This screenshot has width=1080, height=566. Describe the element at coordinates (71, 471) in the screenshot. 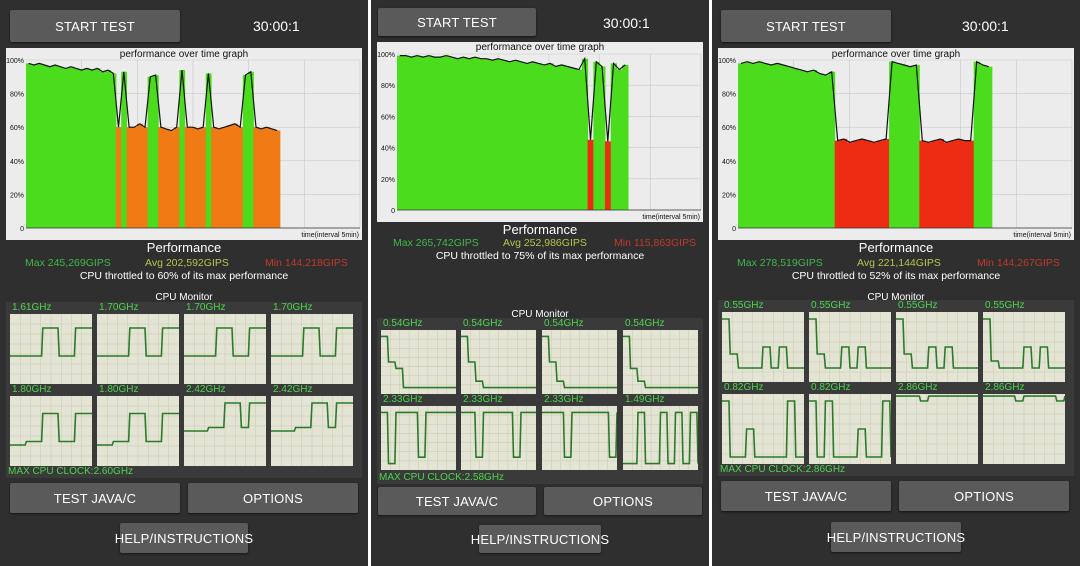

I see `max-cpu-clock: MAX CPU CLOCK:2.60GHz` at that location.